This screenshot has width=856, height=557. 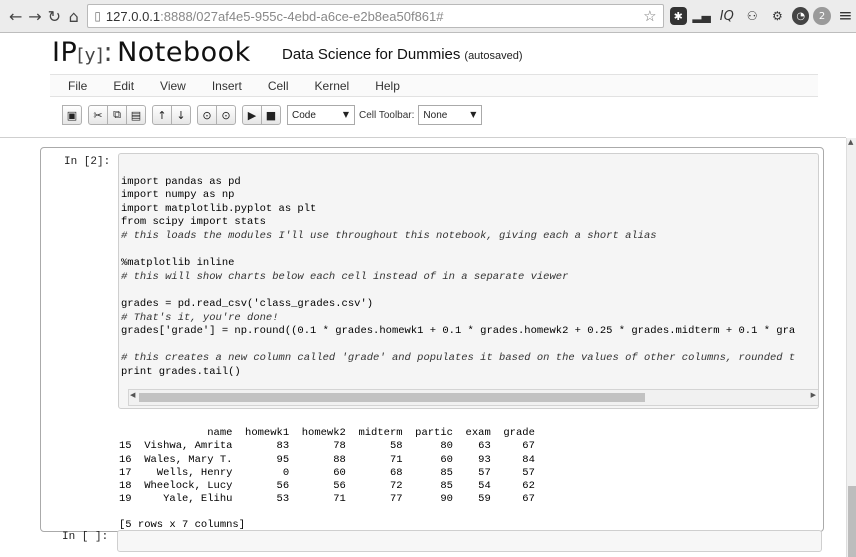 What do you see at coordinates (392, 397) in the screenshot?
I see `scrollbar-thumb` at bounding box center [392, 397].